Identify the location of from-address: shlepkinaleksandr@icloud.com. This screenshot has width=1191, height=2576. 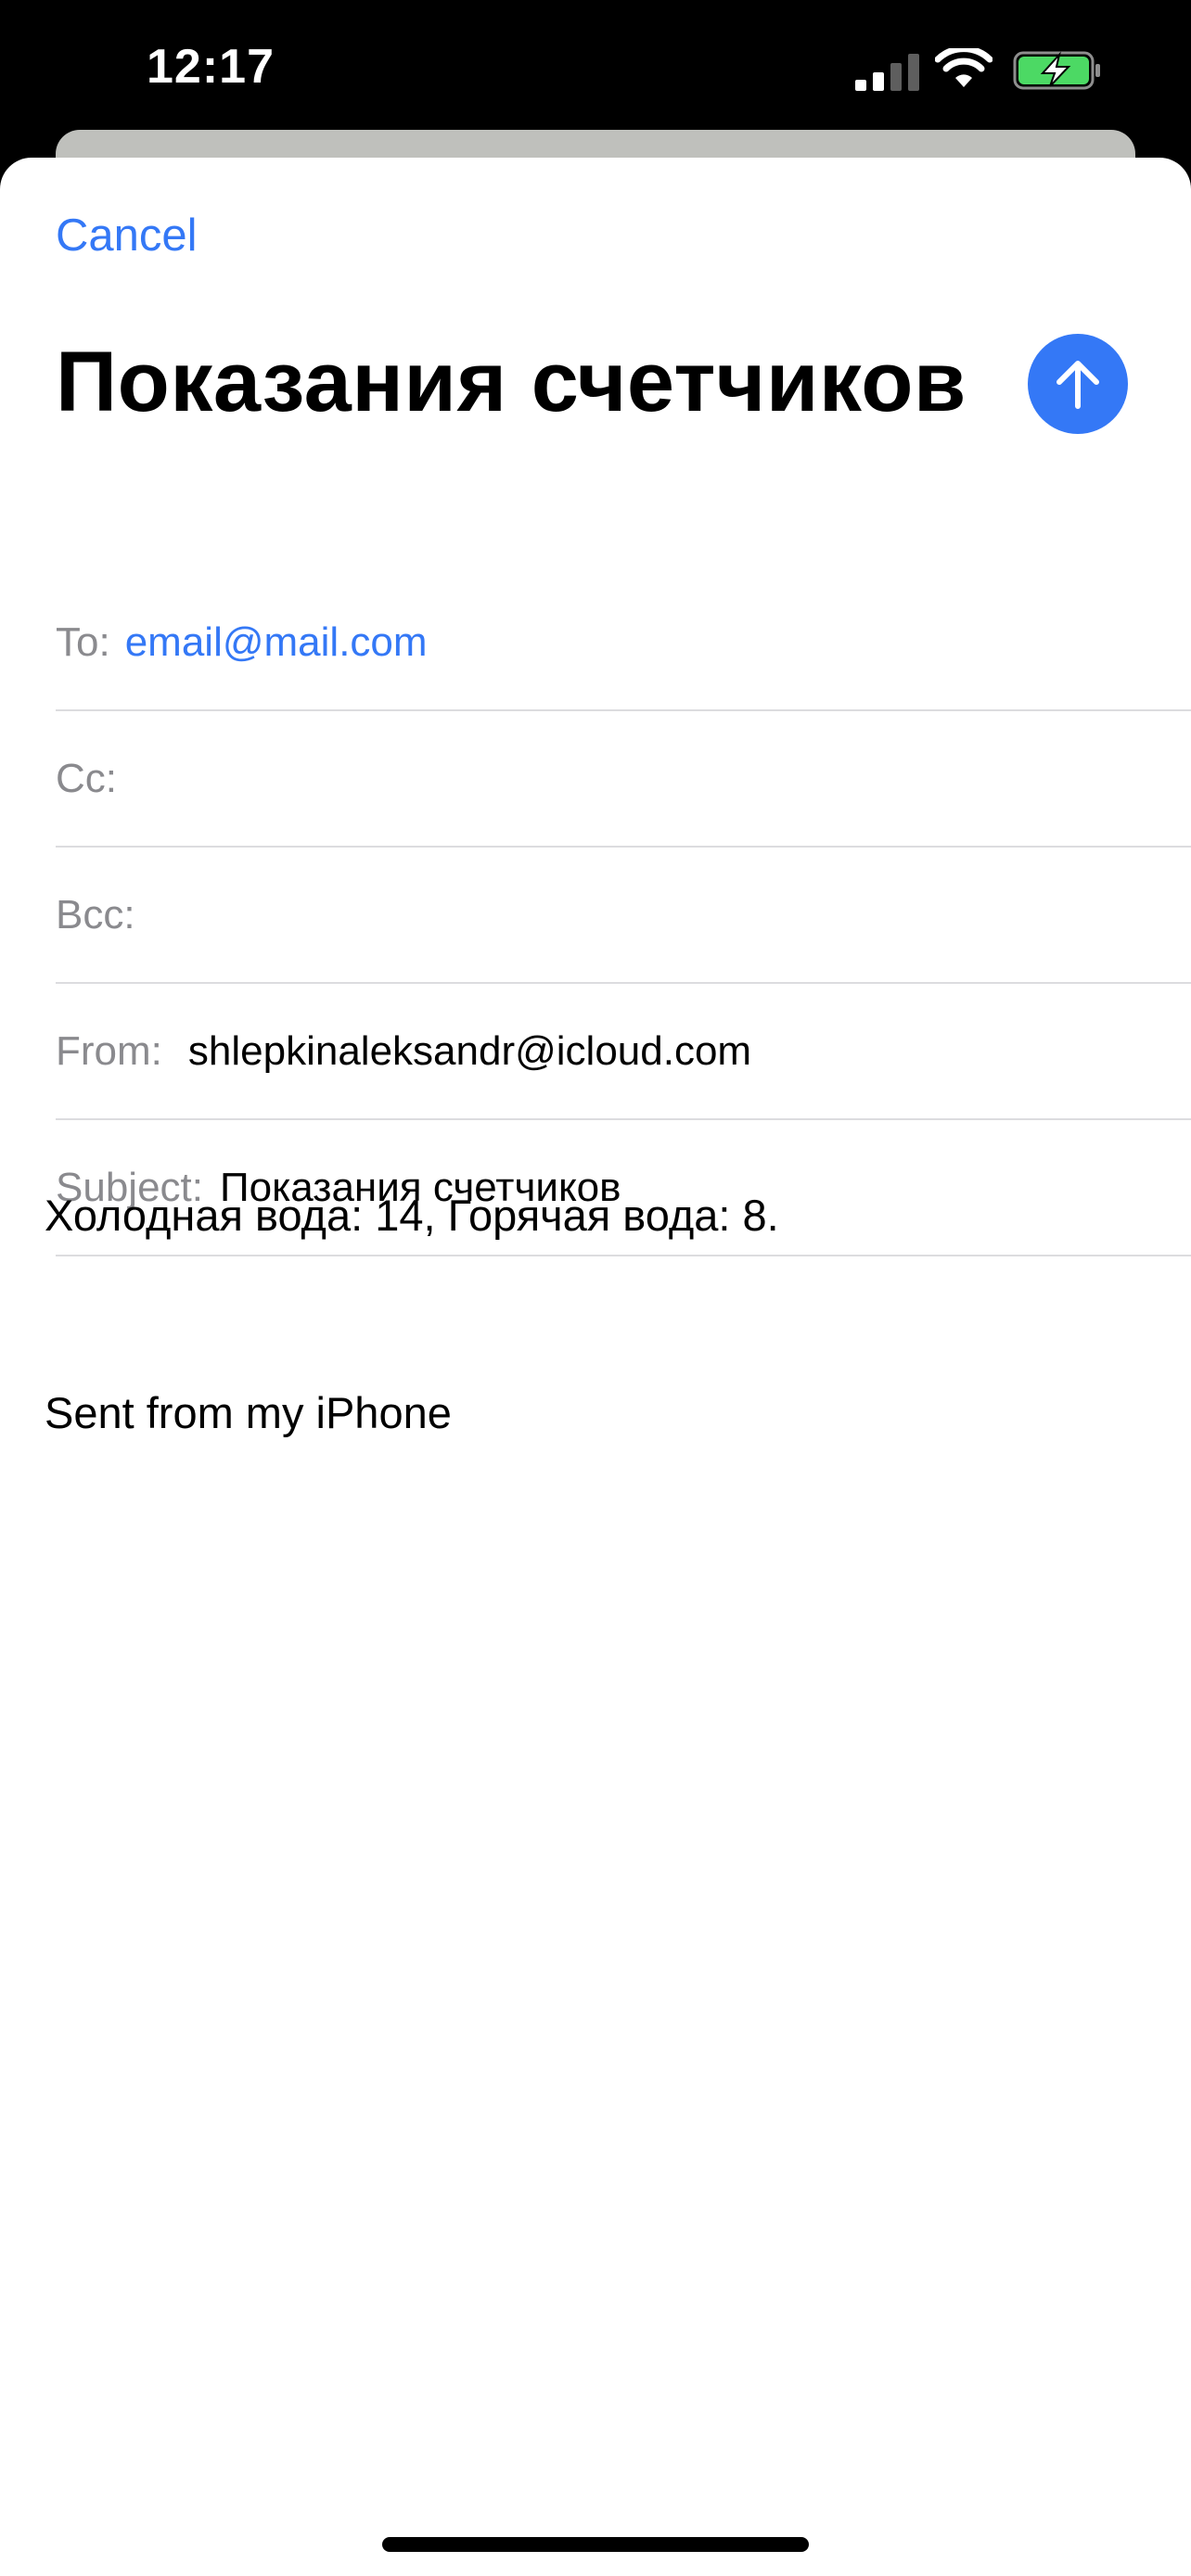
(469, 1051).